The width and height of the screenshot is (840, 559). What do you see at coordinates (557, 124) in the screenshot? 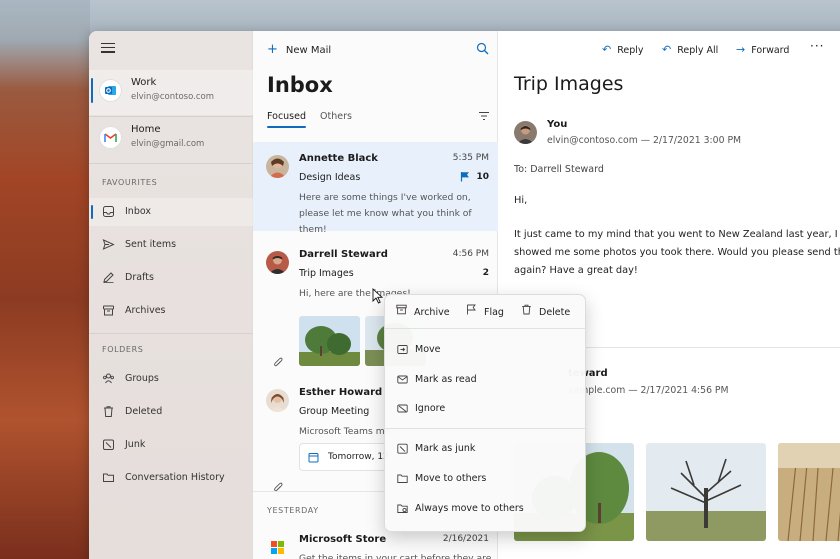
I see `sender-name: You` at bounding box center [557, 124].